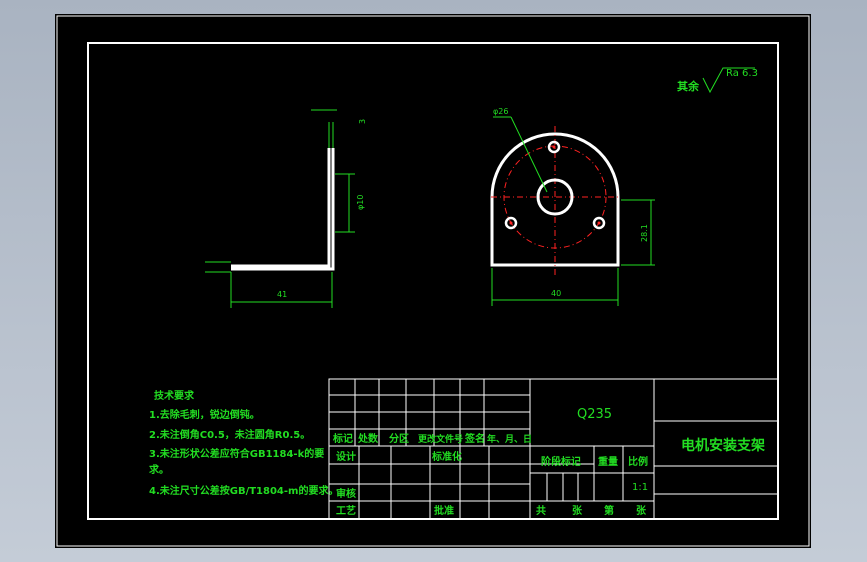 The image size is (867, 562). What do you see at coordinates (159, 469) in the screenshot?
I see `svg-text: 求。` at bounding box center [159, 469].